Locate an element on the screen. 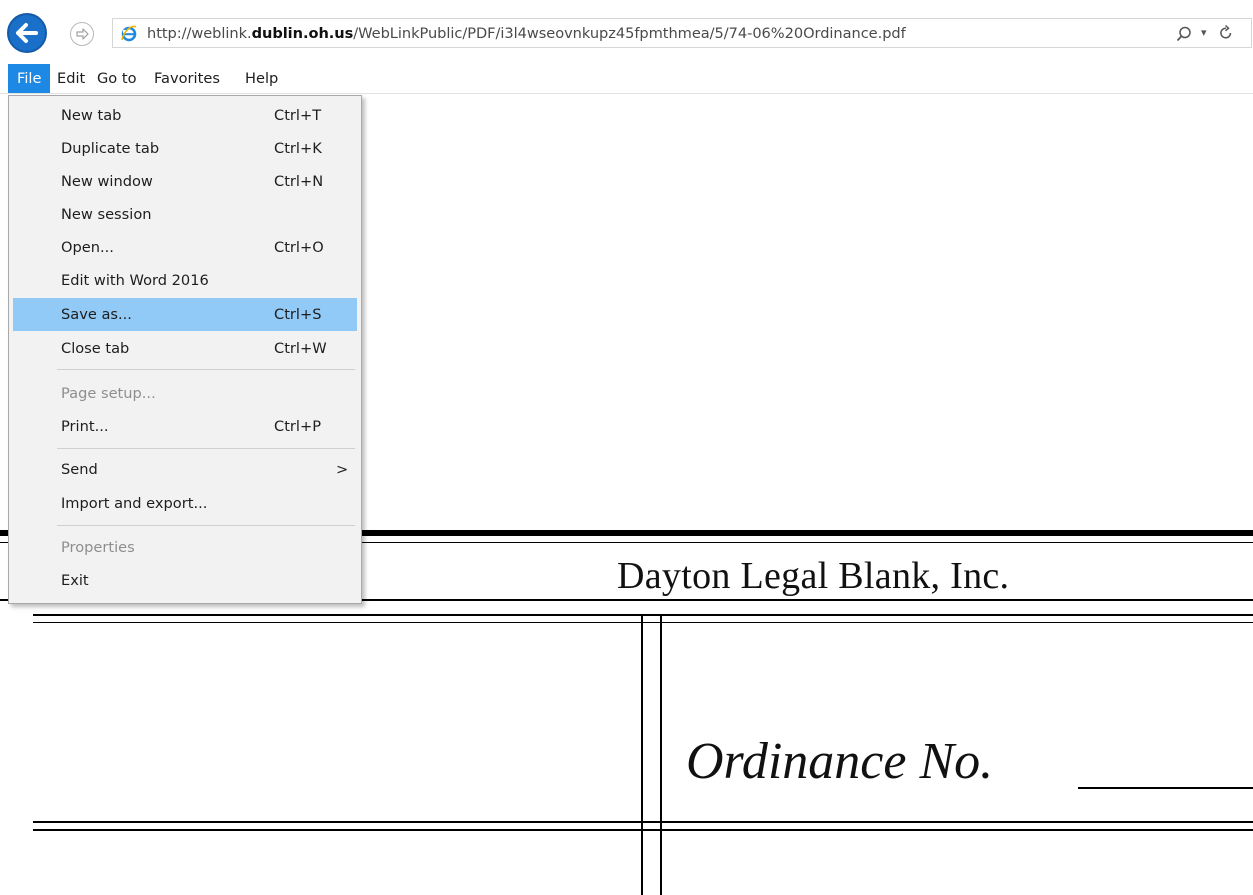  menu-item-shortcut: Ctrl+T is located at coordinates (298, 115).